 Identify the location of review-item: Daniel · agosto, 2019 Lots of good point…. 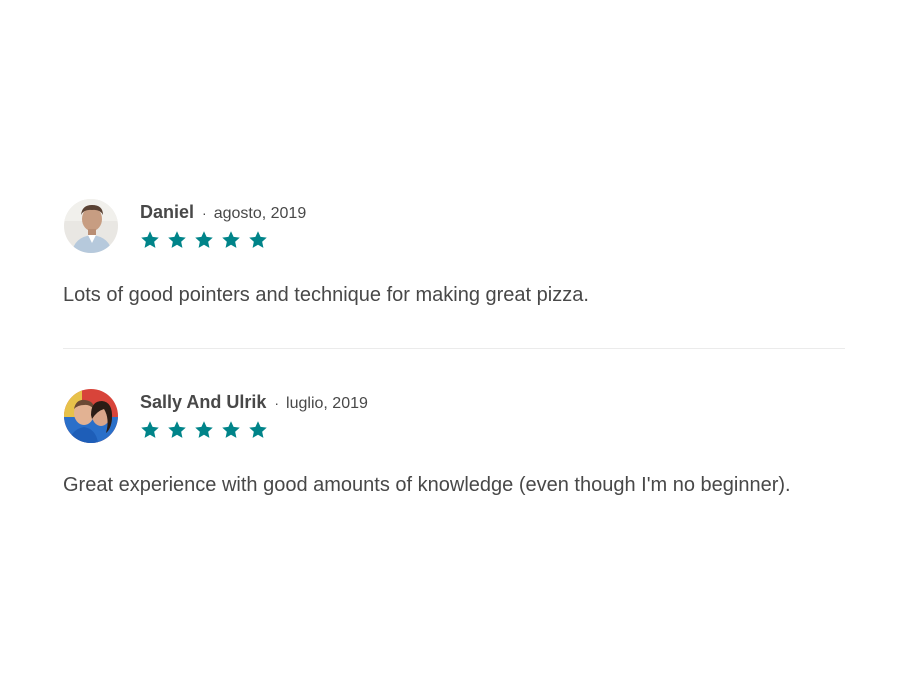
(454, 255).